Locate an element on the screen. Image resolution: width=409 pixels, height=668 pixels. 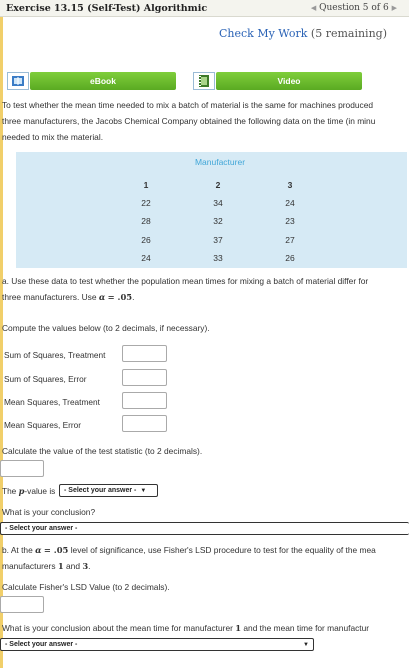
video-button: Video is located at coordinates (289, 81).